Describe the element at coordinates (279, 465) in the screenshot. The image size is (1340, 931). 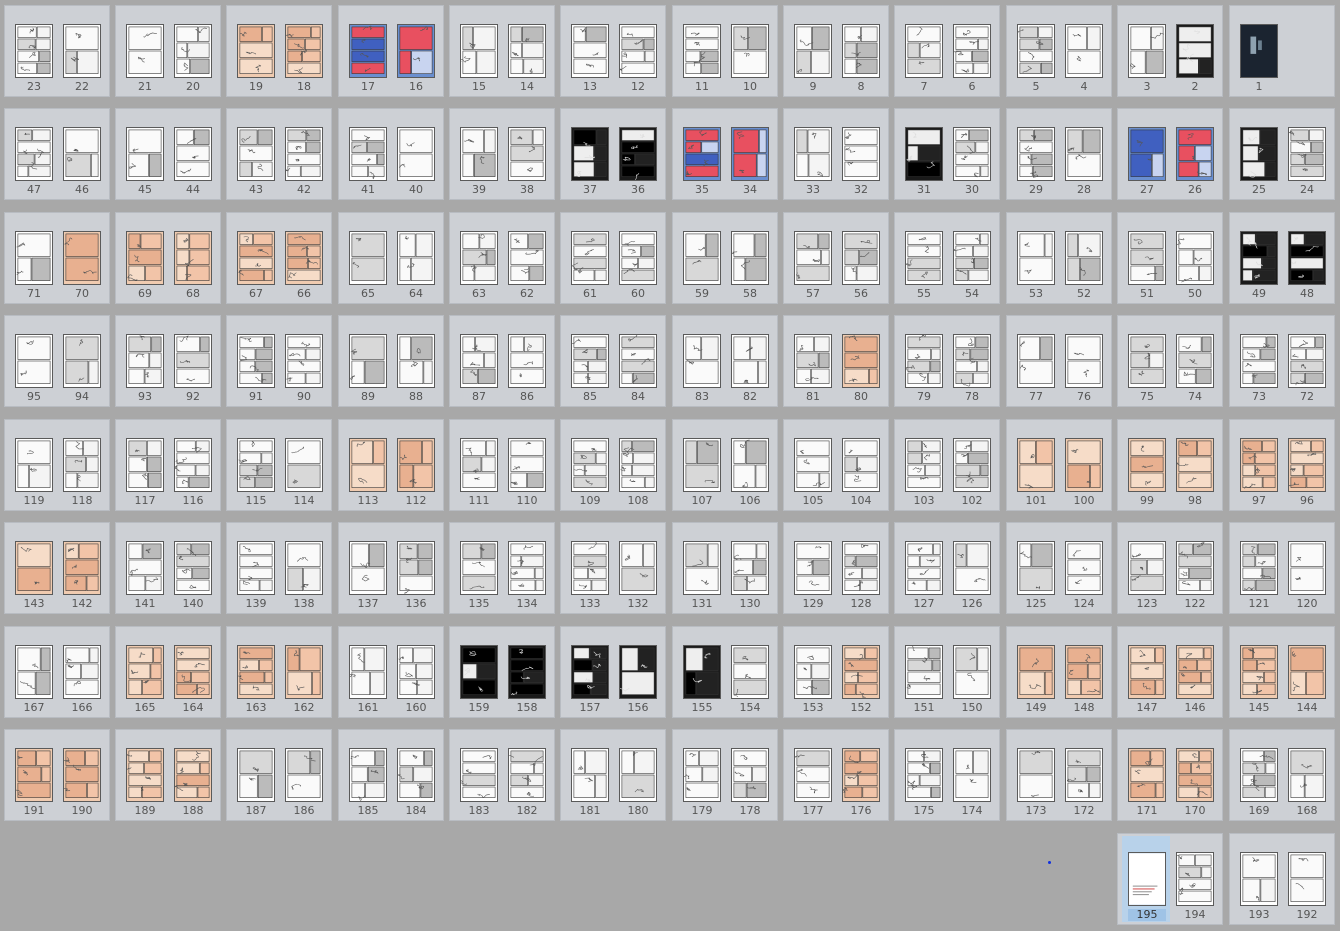
I see `page-spread: 115 114` at that location.